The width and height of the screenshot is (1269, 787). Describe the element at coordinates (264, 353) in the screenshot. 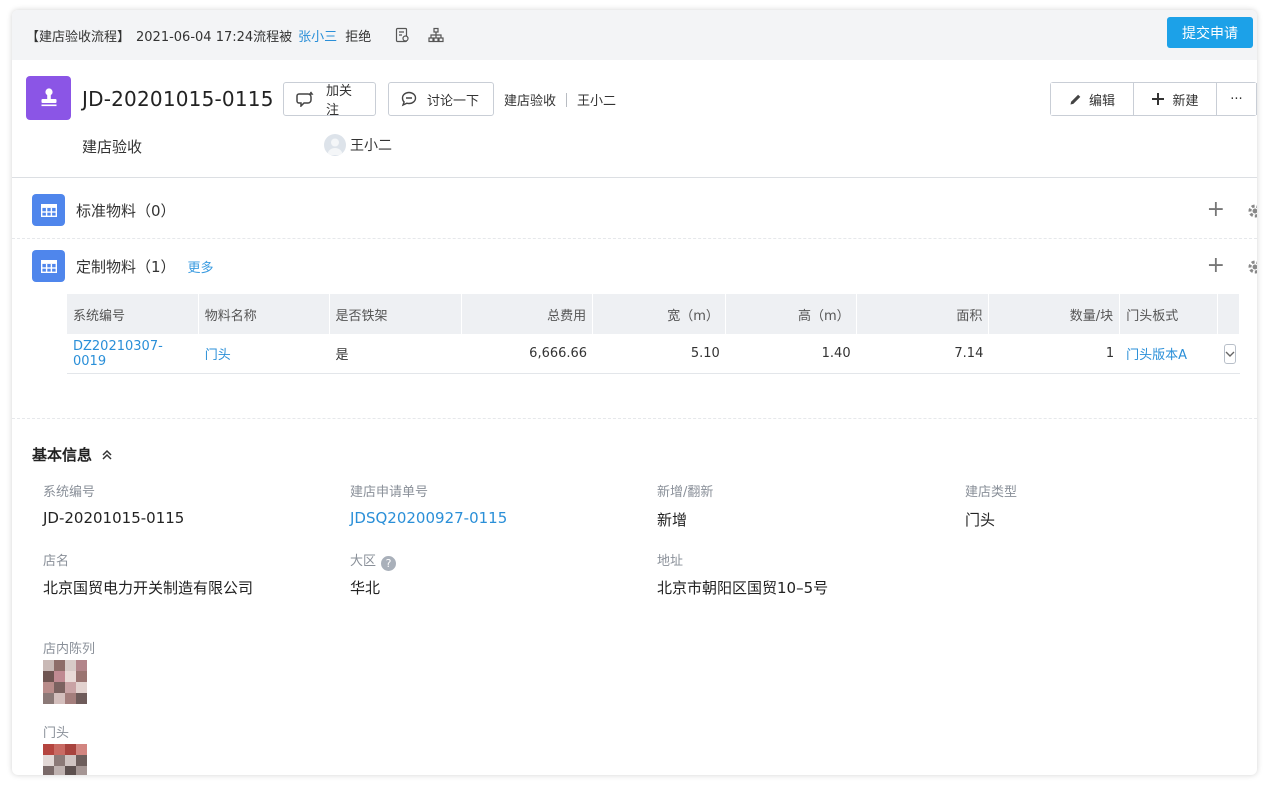

I see `cell-material-name-link: 门头` at that location.